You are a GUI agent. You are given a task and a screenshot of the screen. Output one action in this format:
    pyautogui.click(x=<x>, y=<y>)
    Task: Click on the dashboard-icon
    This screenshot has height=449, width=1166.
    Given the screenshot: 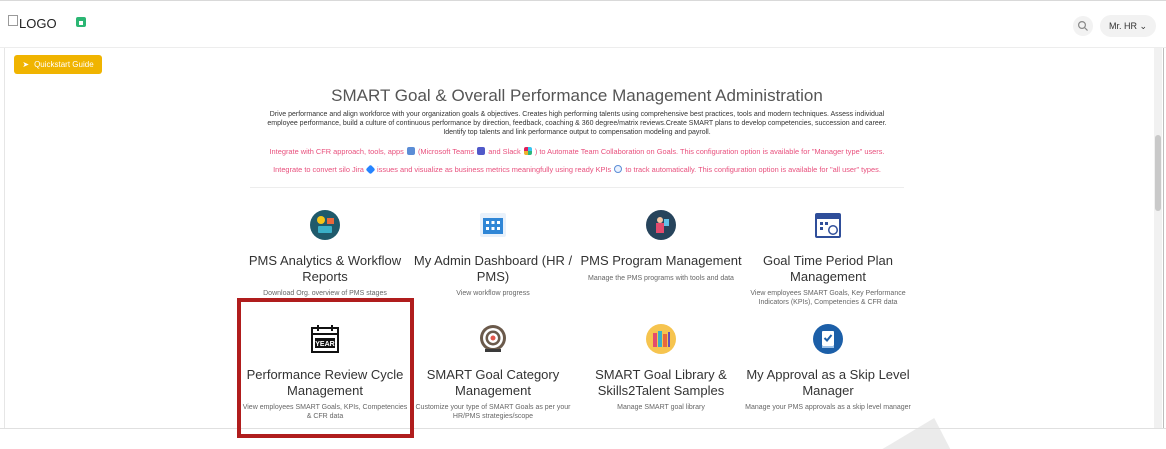 What is the action you would take?
    pyautogui.click(x=493, y=225)
    